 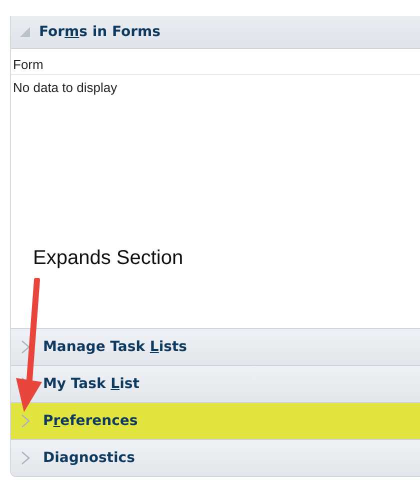 I want to click on section-header: Preferences, so click(x=215, y=420).